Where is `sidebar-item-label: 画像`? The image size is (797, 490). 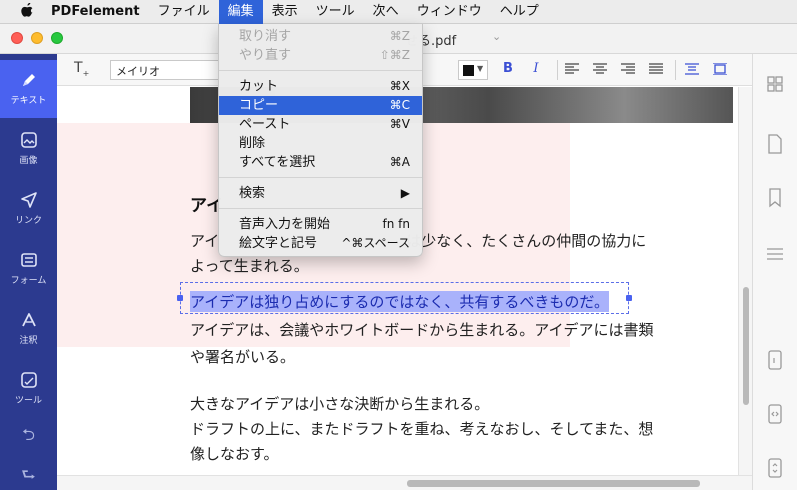 sidebar-item-label: 画像 is located at coordinates (28, 161).